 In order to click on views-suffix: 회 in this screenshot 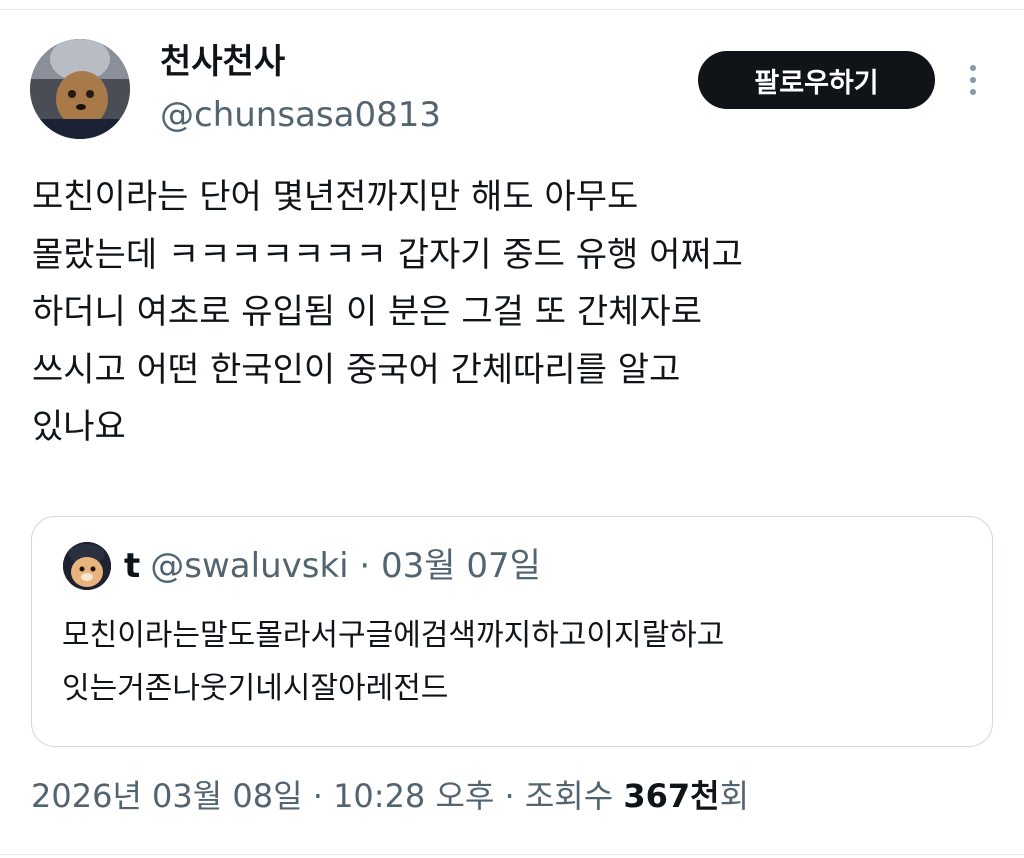, I will do `click(734, 796)`.